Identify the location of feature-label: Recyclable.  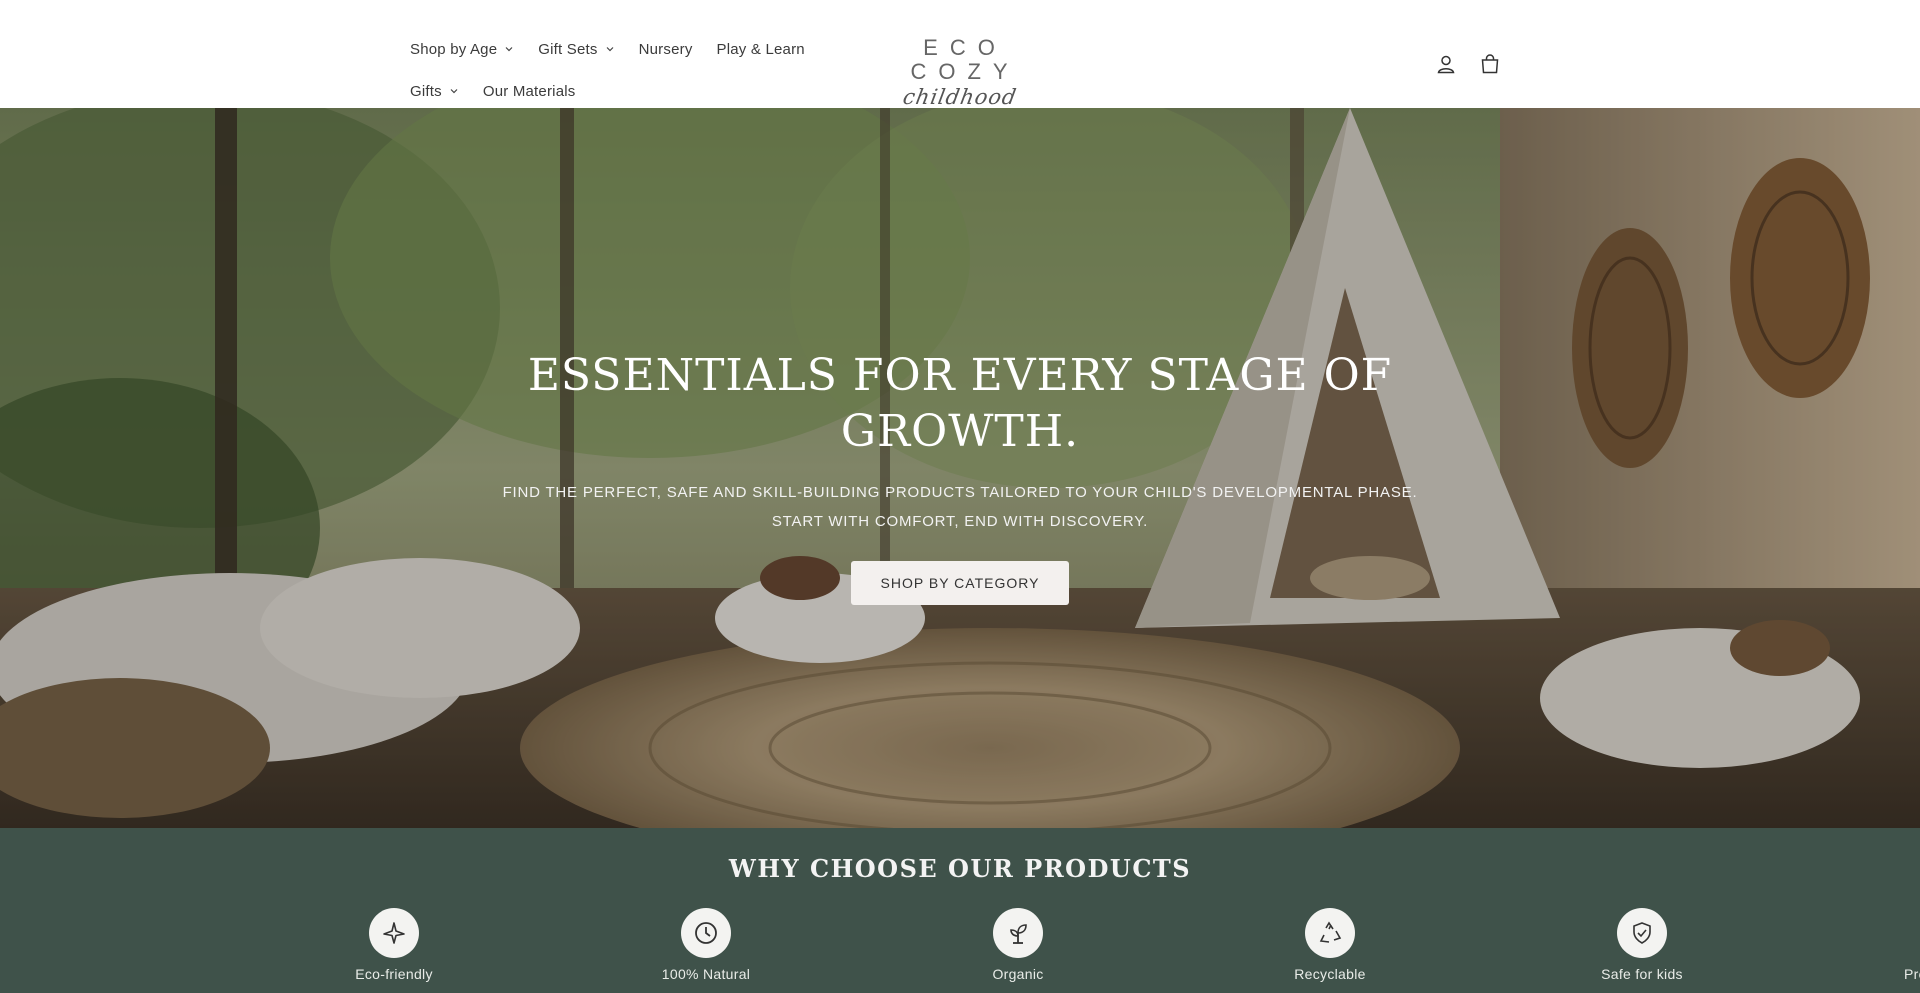
(1330, 974).